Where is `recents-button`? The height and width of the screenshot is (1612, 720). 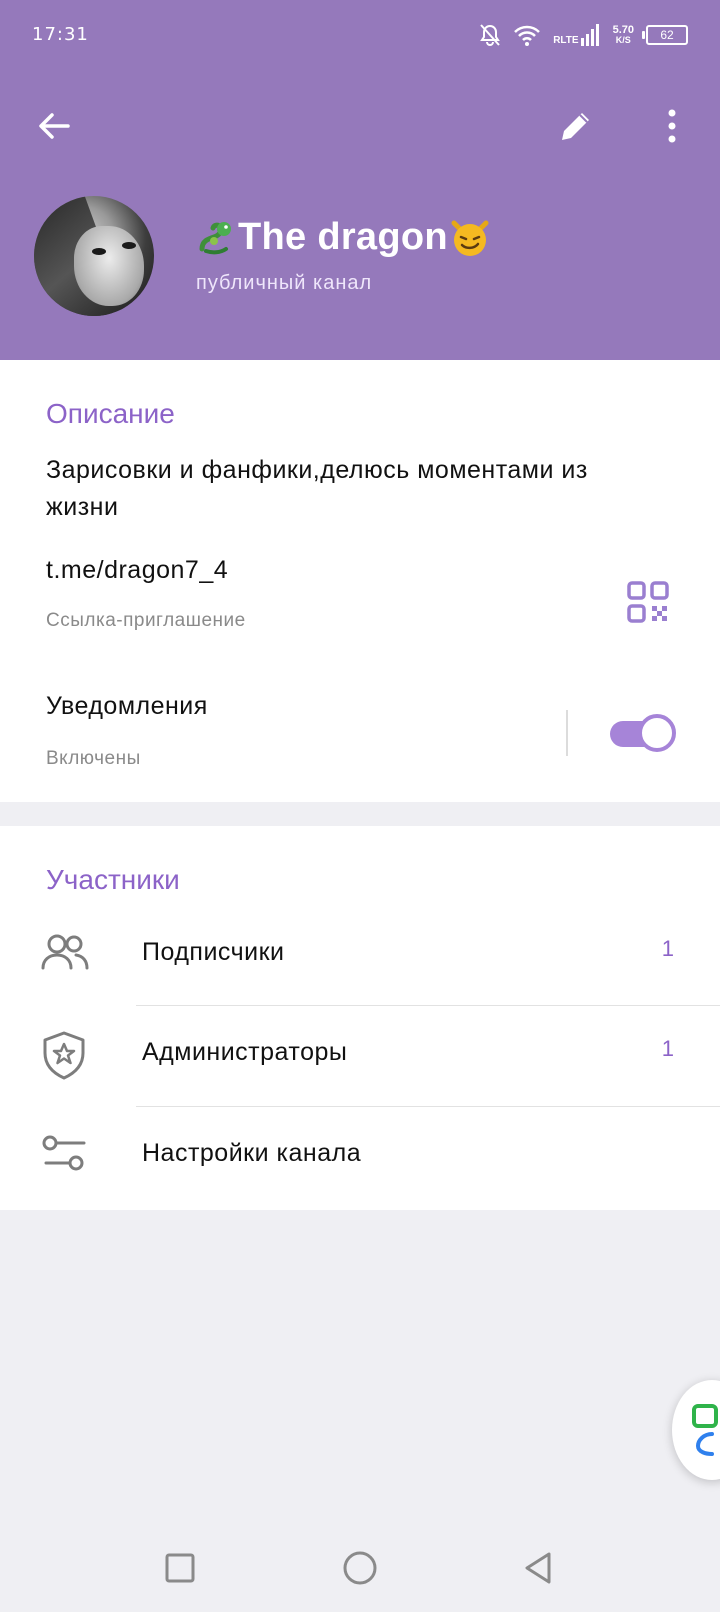 recents-button is located at coordinates (180, 1570).